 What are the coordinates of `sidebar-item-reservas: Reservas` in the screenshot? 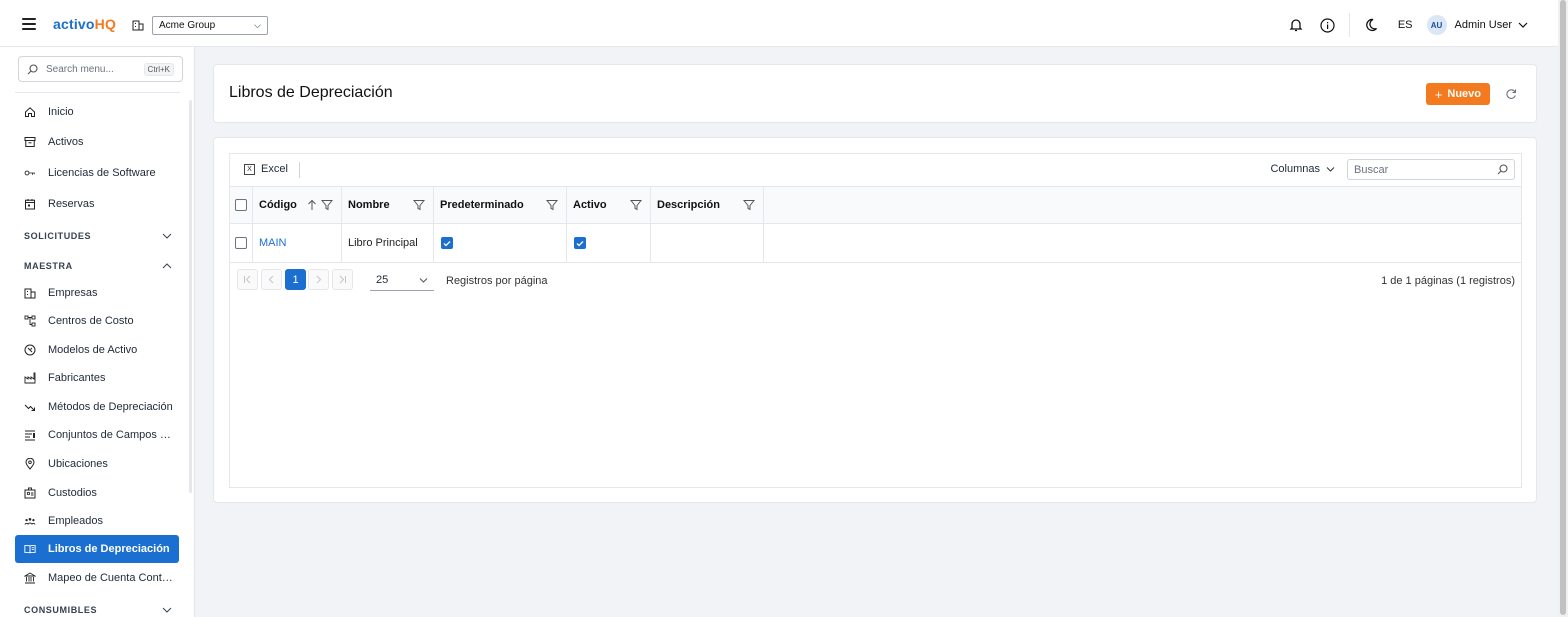 It's located at (97, 204).